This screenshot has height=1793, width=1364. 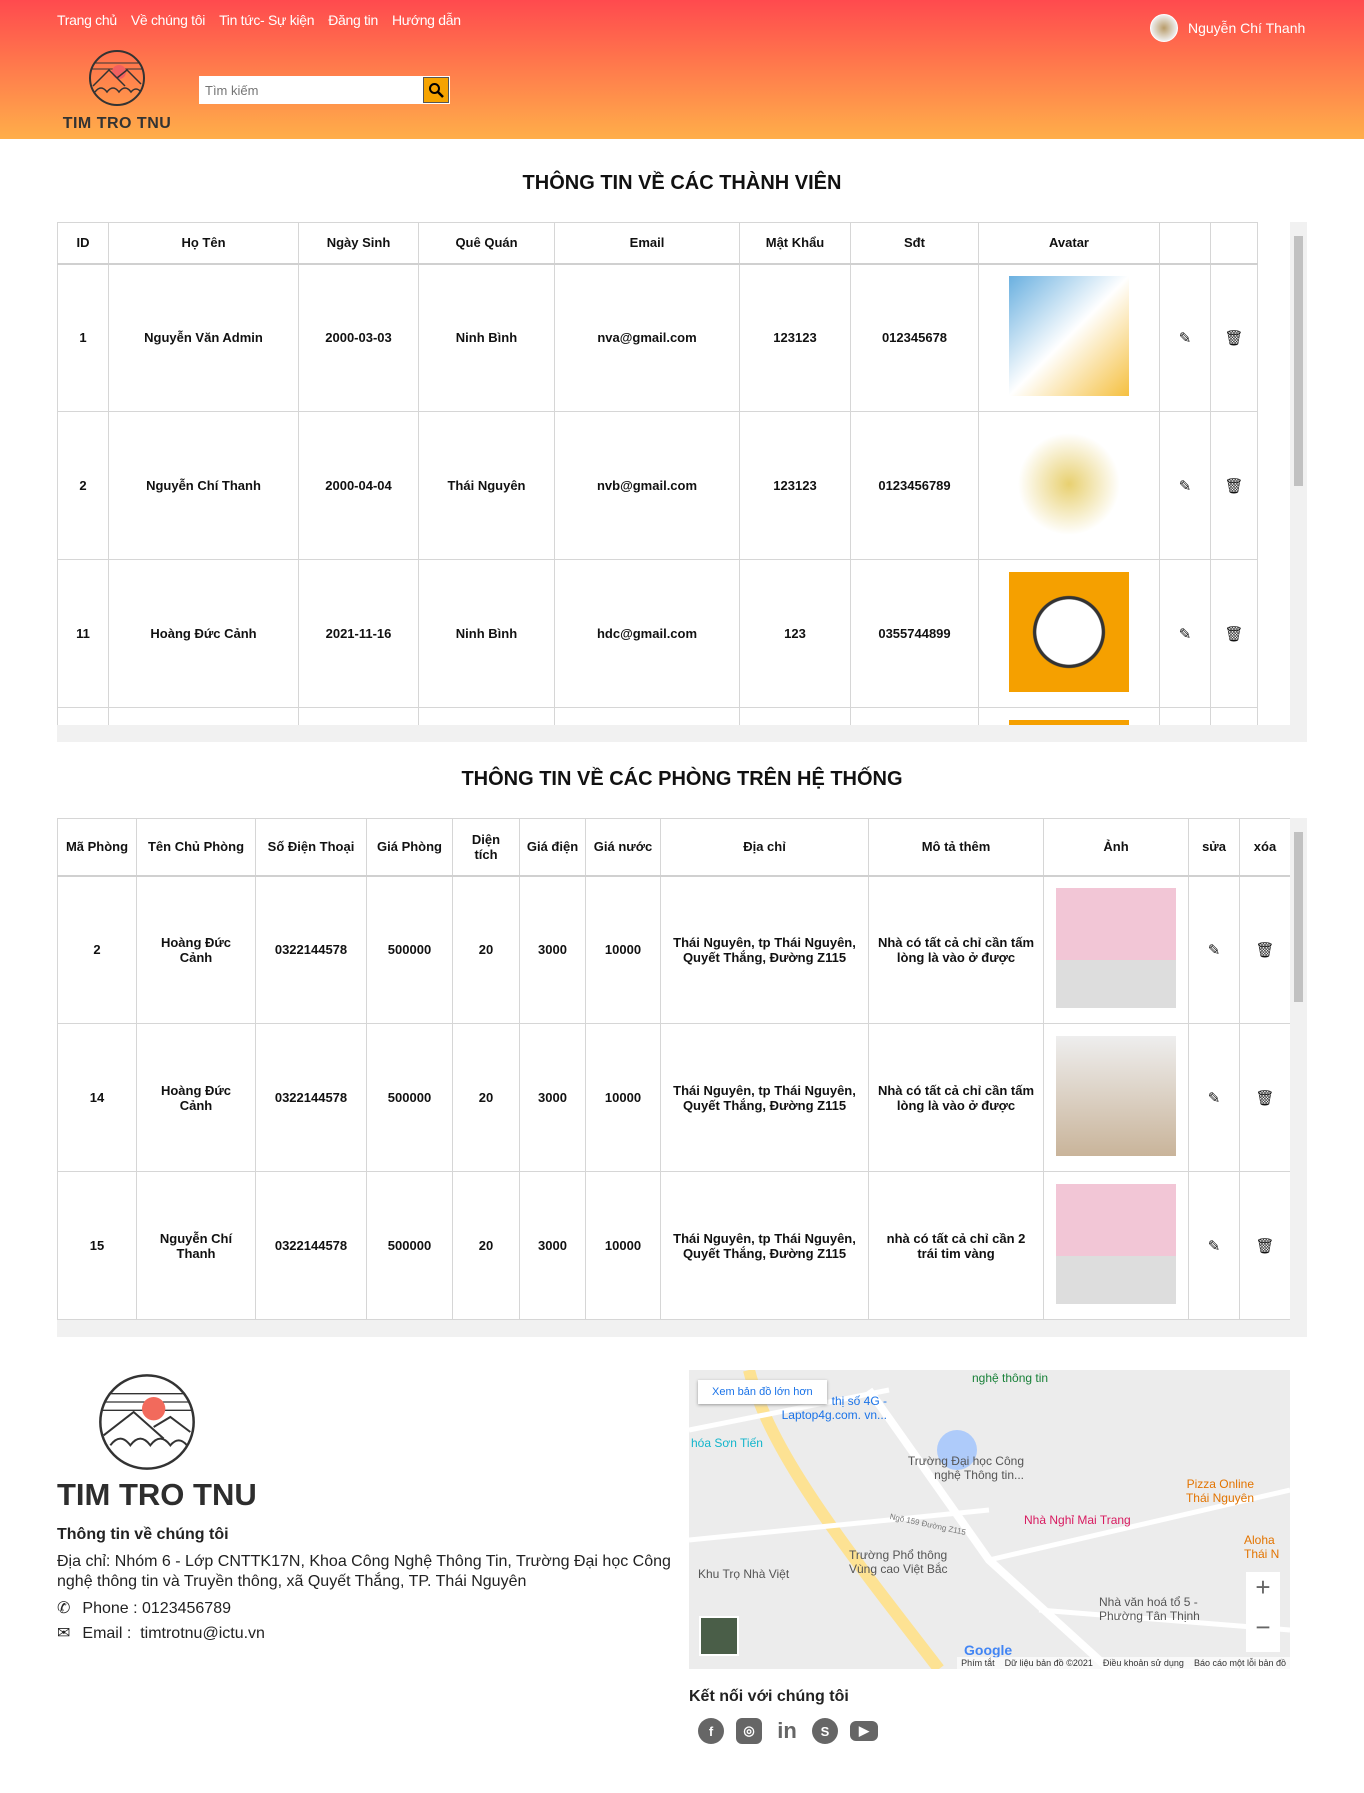 What do you see at coordinates (353, 20) in the screenshot?
I see `nav-post: Đăng tin` at bounding box center [353, 20].